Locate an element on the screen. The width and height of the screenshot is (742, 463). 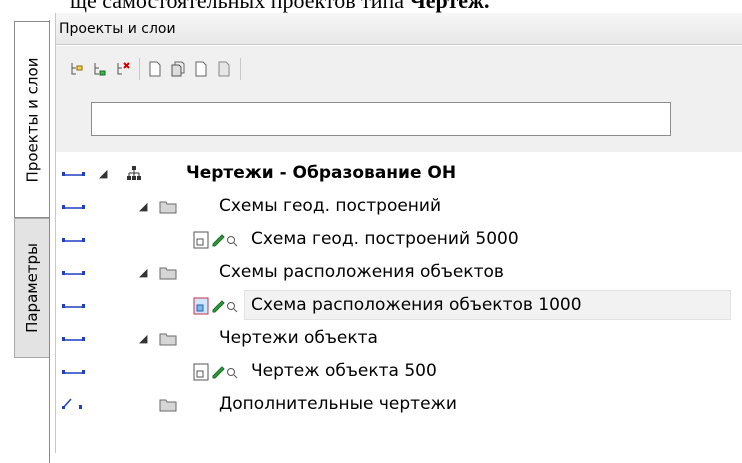
delete-layer-button is located at coordinates (123, 69).